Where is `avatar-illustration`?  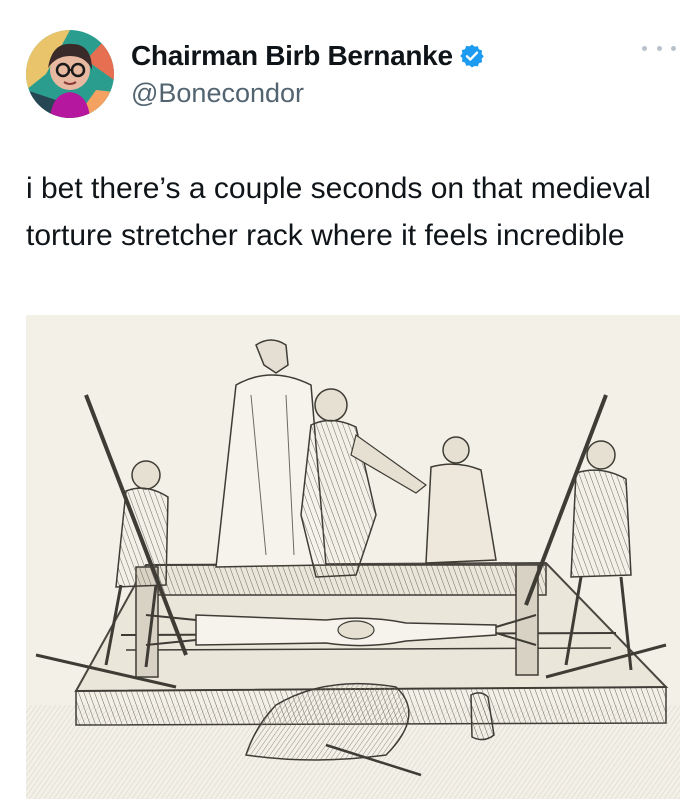
avatar-illustration is located at coordinates (70, 74).